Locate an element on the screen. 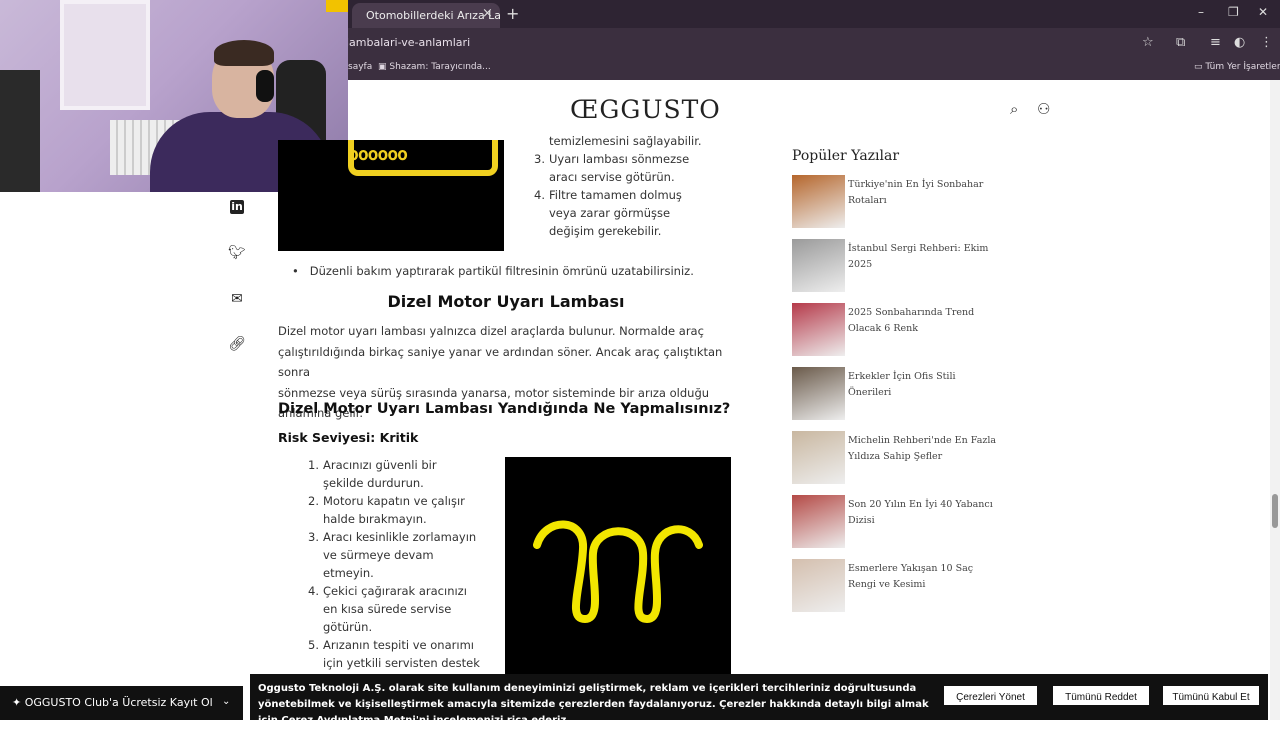  popular-post-item: Erkekler İçin Ofis Stili Önerileri is located at coordinates (897, 394).